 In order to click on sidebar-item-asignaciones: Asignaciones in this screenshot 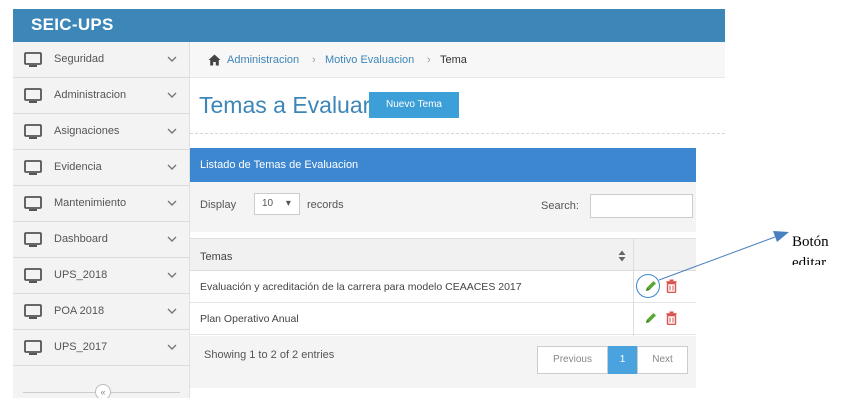, I will do `click(101, 132)`.